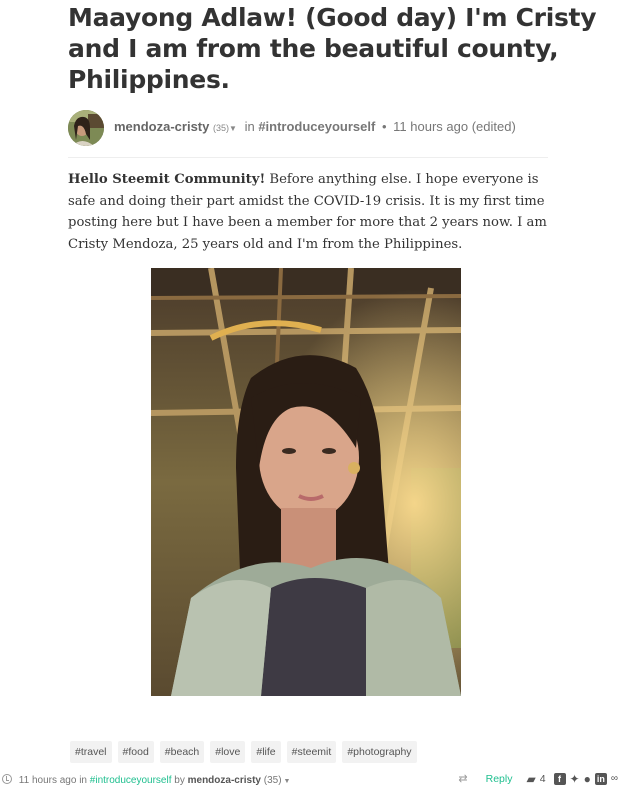  What do you see at coordinates (131, 780) in the screenshot?
I see `footer-community-link: #introduceyourself` at bounding box center [131, 780].